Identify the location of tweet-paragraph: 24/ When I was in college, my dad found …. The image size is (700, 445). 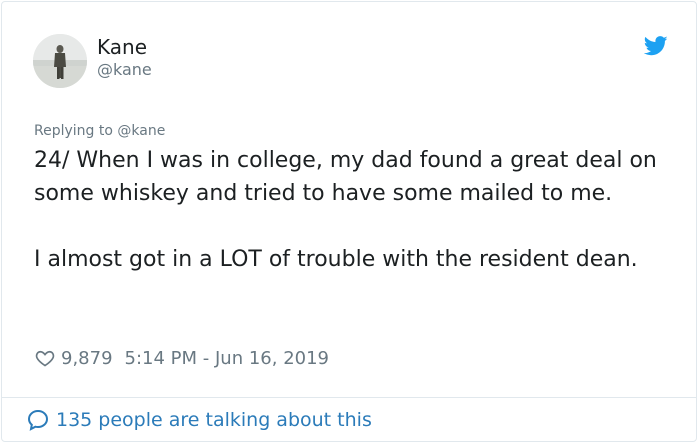
(345, 177).